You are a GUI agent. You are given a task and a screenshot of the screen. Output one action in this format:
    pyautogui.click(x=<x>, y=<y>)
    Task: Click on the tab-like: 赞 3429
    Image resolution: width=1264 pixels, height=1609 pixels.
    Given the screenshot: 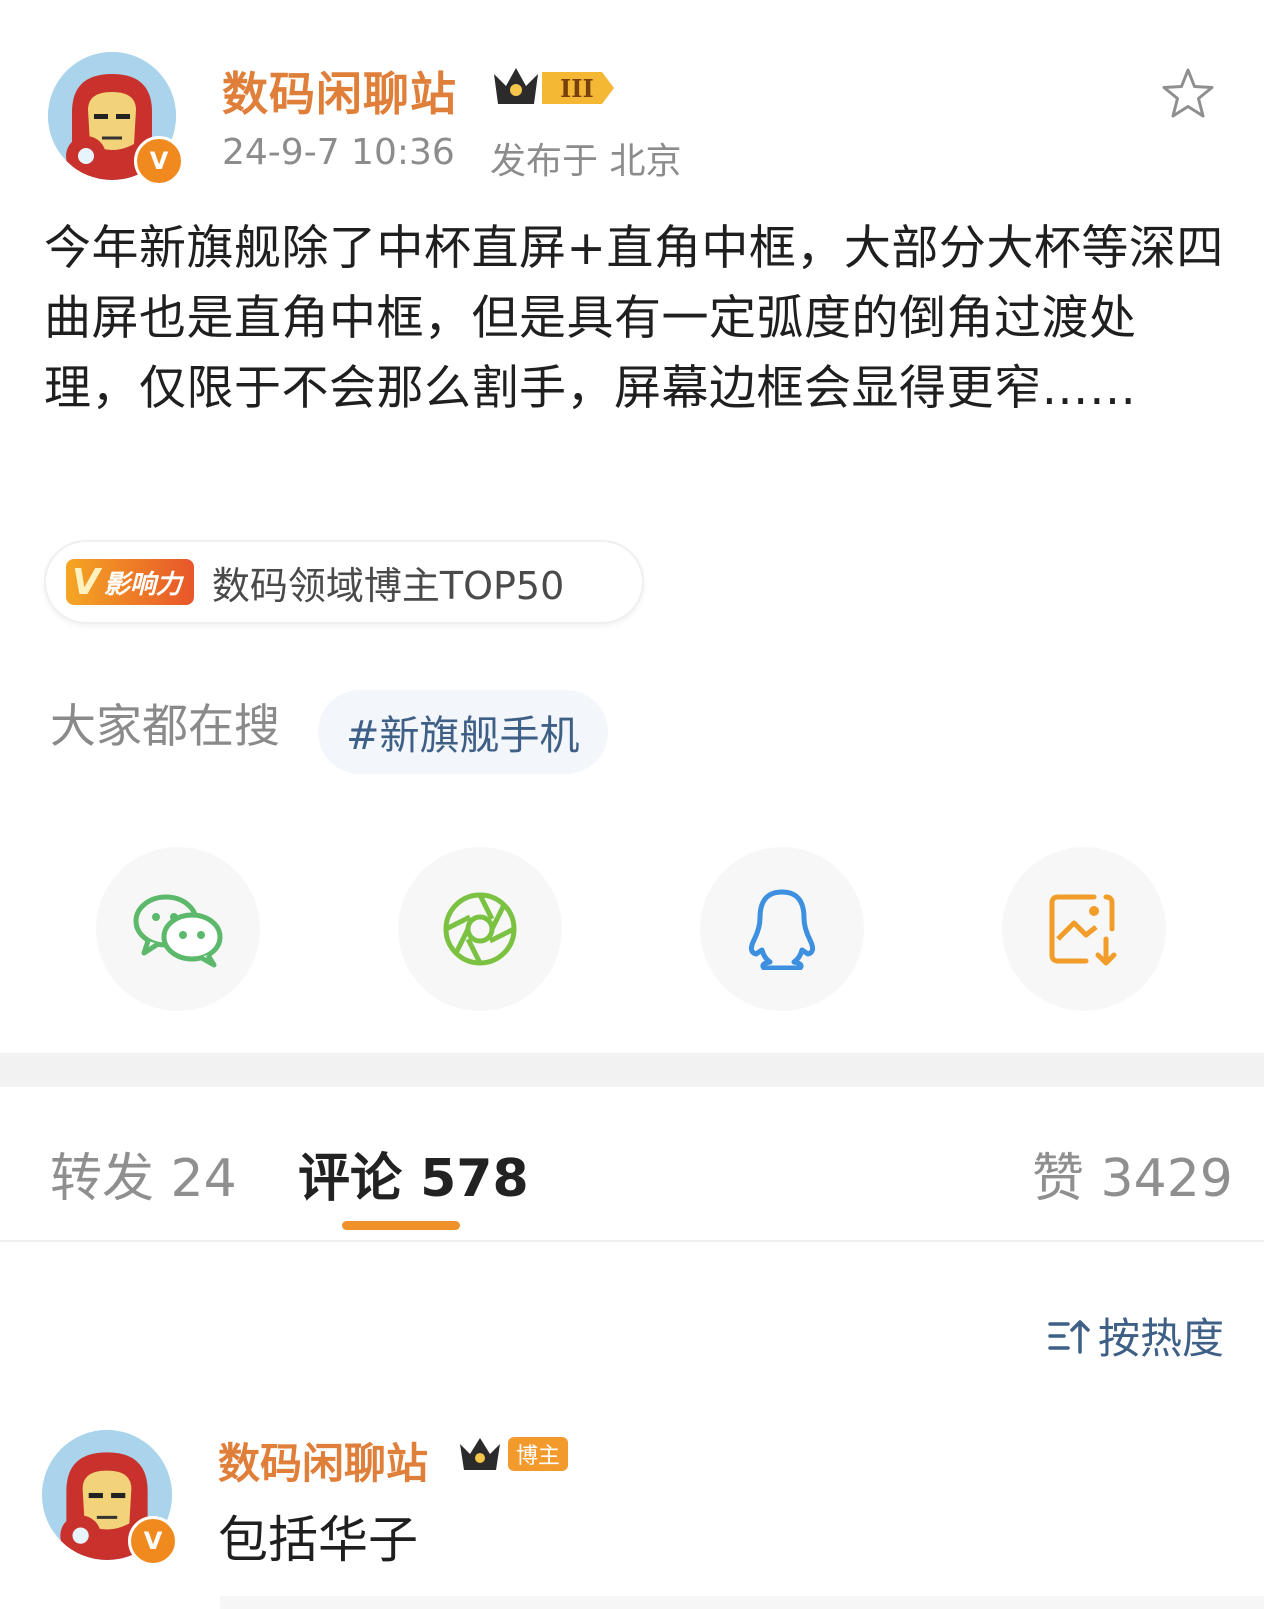 What is the action you would take?
    pyautogui.click(x=1132, y=1173)
    